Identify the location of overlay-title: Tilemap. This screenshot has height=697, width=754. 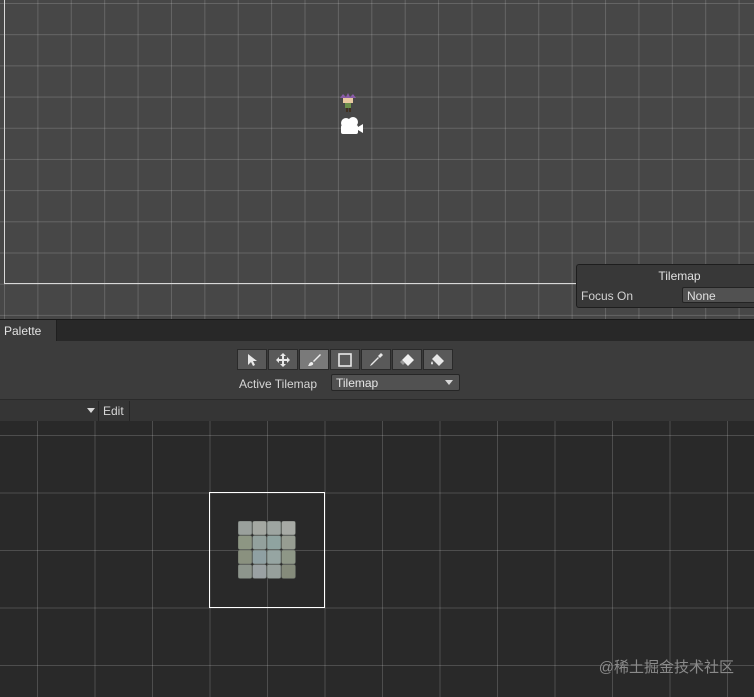
(679, 276).